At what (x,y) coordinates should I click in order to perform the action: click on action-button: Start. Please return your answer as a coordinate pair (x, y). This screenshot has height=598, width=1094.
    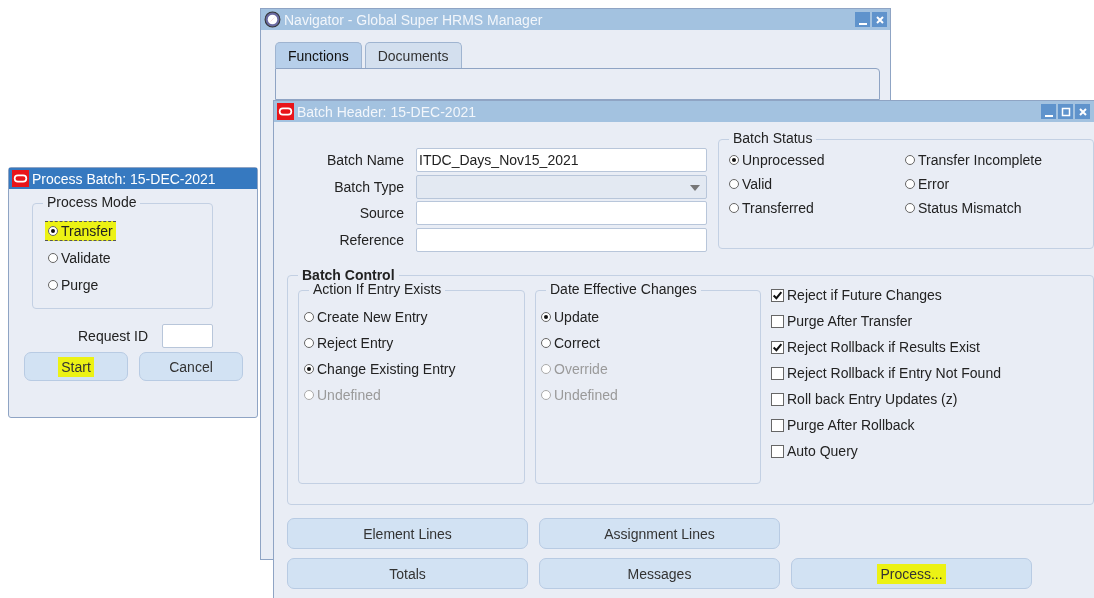
    Looking at the image, I should click on (76, 366).